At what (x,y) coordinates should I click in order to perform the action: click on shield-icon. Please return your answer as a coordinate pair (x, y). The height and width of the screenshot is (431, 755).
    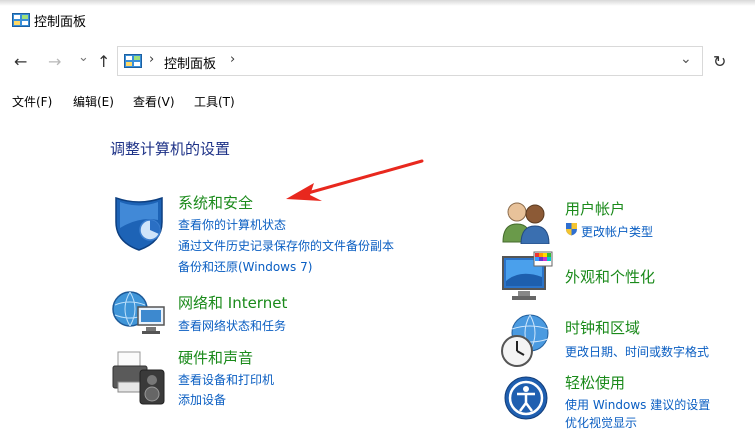
    Looking at the image, I should click on (139, 223).